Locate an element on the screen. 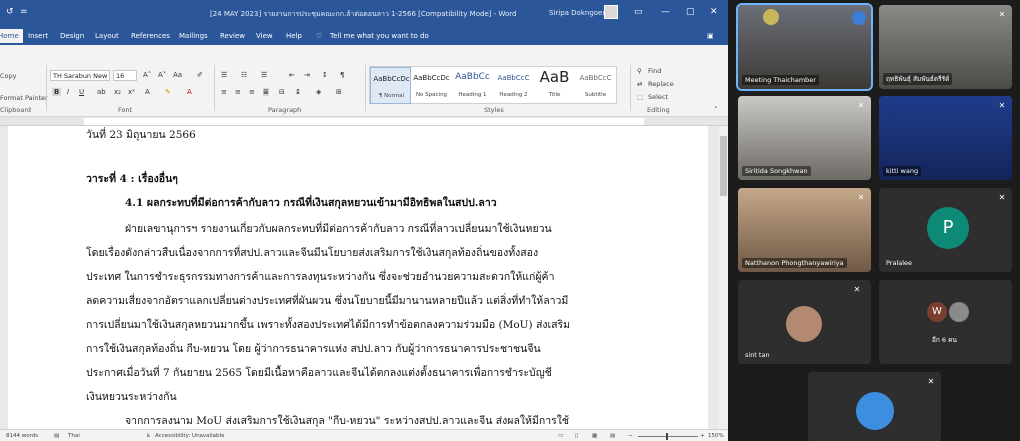  zoom-in-icon: + is located at coordinates (702, 436).